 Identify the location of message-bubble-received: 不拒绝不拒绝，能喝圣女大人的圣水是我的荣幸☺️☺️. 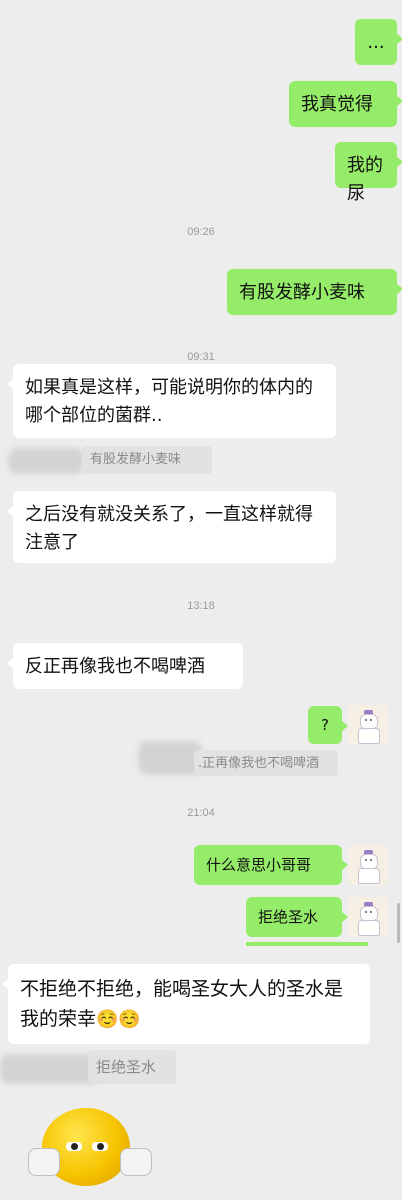
(186, 1004).